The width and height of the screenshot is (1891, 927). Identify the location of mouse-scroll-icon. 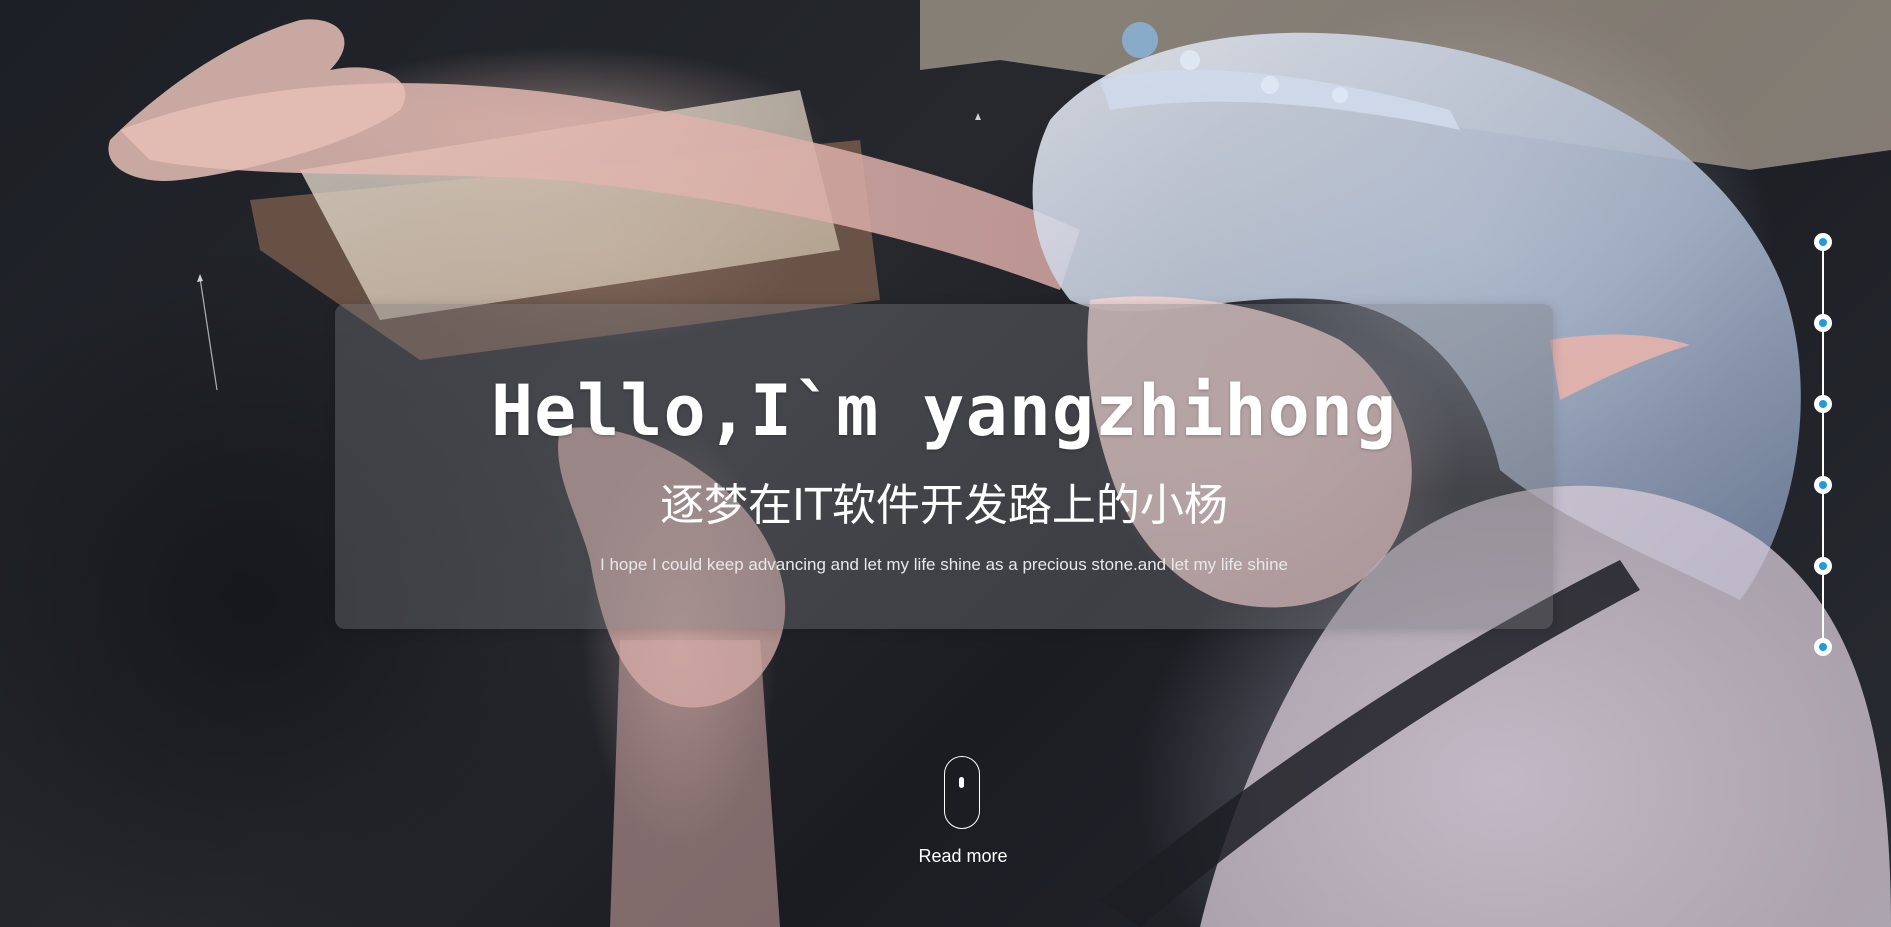
(962, 792).